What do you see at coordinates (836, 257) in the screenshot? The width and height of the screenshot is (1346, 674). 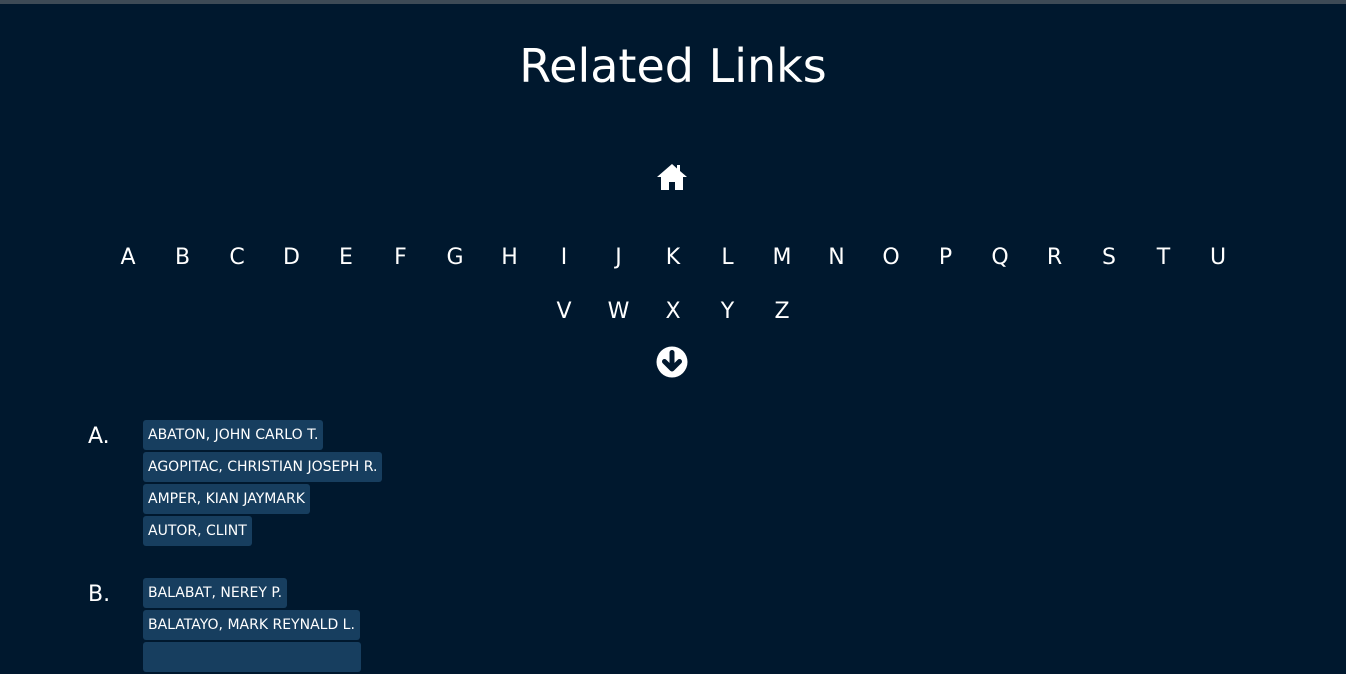 I see `letter-link-n: N` at bounding box center [836, 257].